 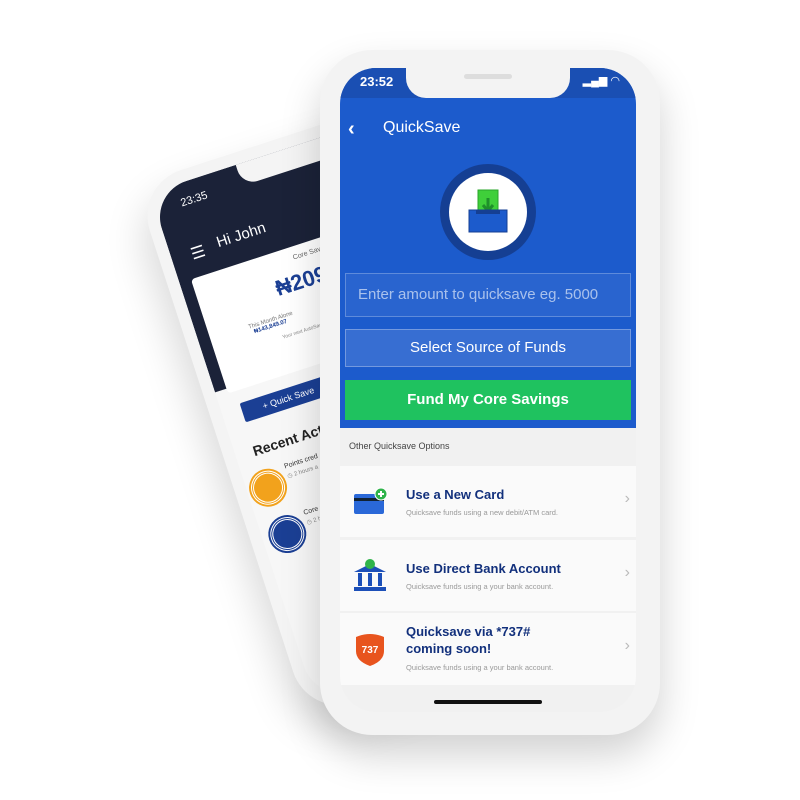 I want to click on option-title: Use a New Card, so click(x=455, y=494).